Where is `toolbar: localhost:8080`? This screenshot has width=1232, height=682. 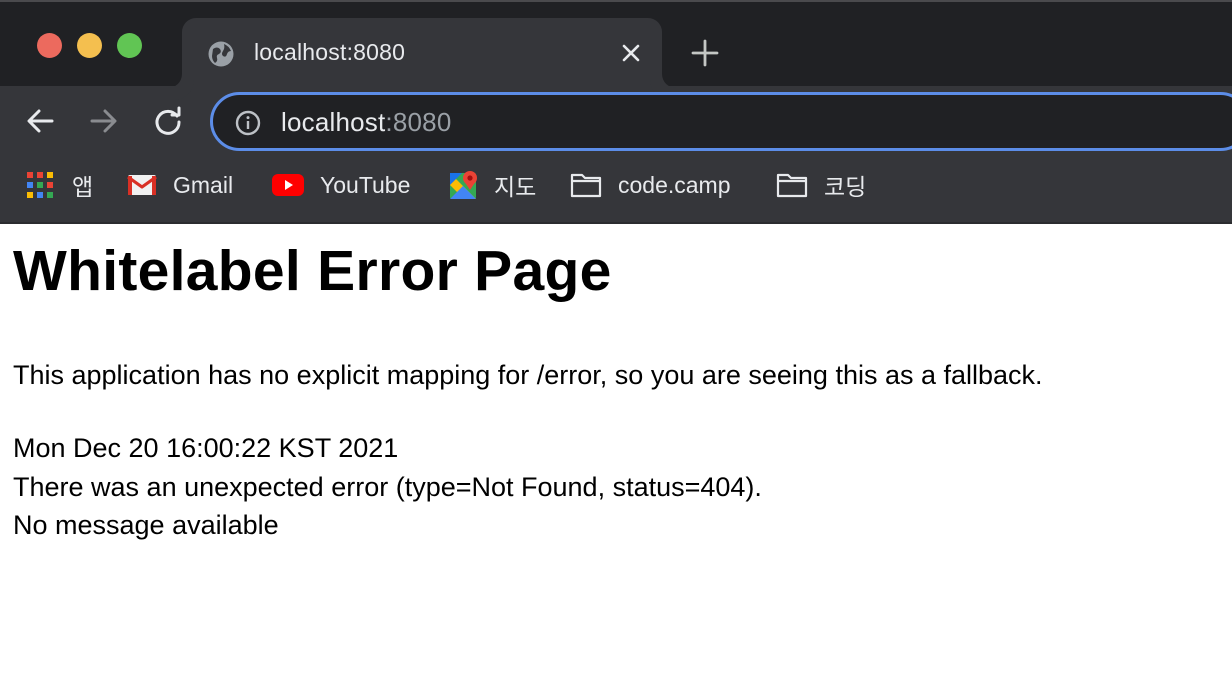 toolbar: localhost:8080 is located at coordinates (616, 121).